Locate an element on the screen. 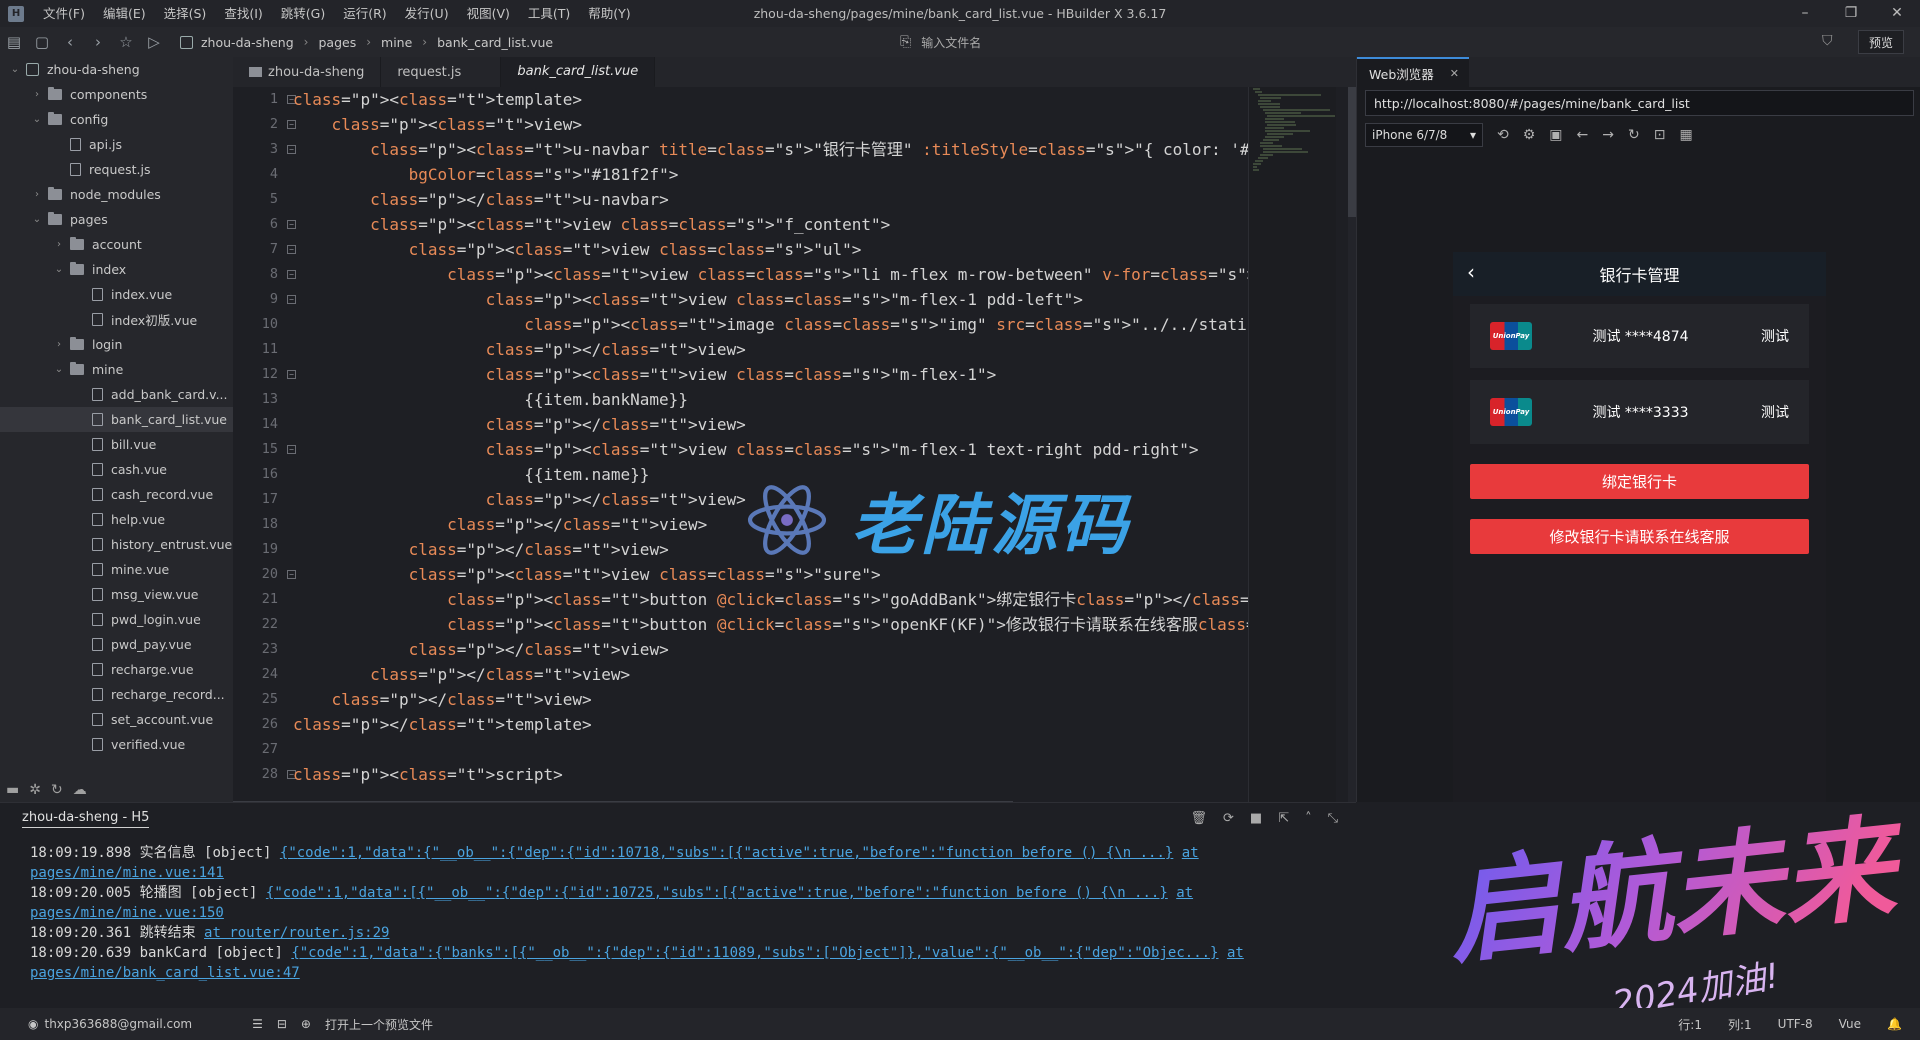  tree-item: verified.vue is located at coordinates (116, 744).